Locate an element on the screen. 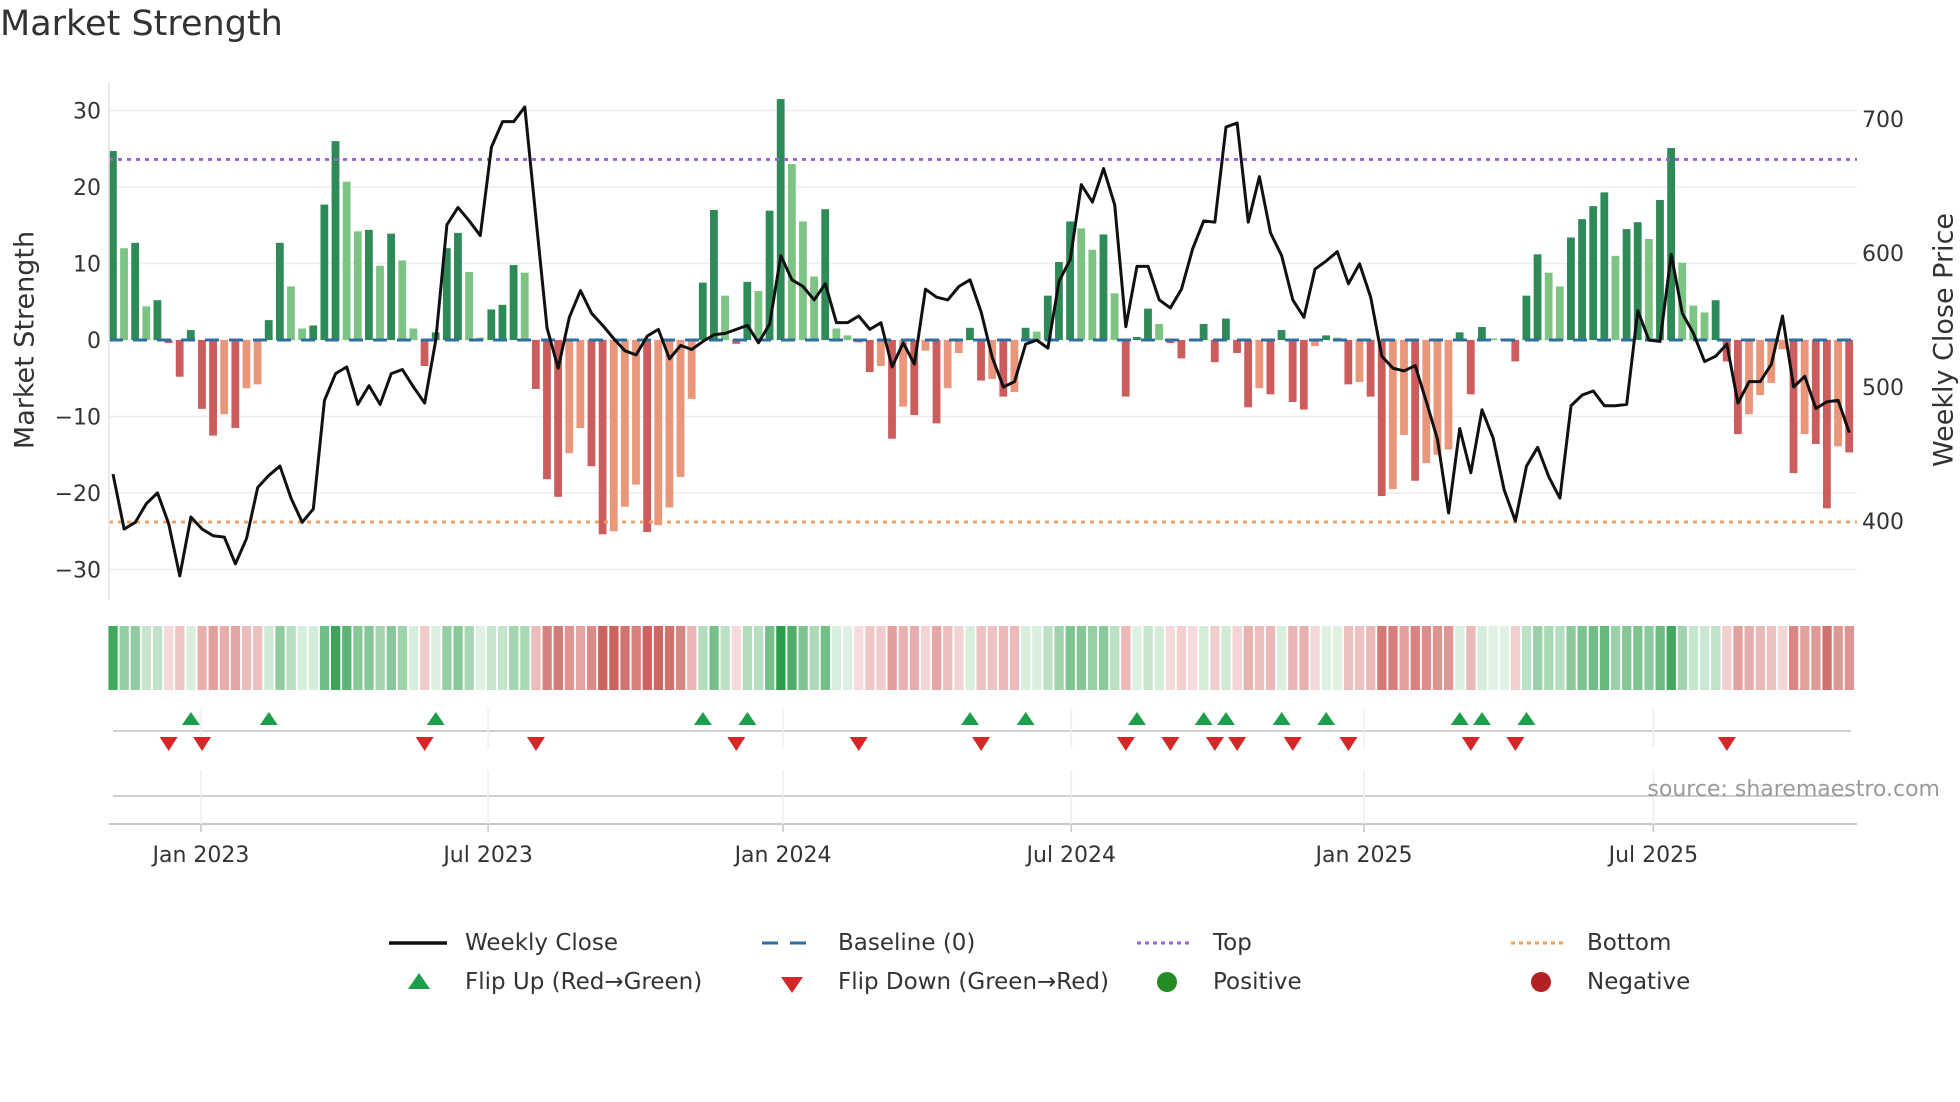 Image resolution: width=1960 pixels, height=1102 pixels. x-tick-label: Jul 2023 is located at coordinates (487, 855).